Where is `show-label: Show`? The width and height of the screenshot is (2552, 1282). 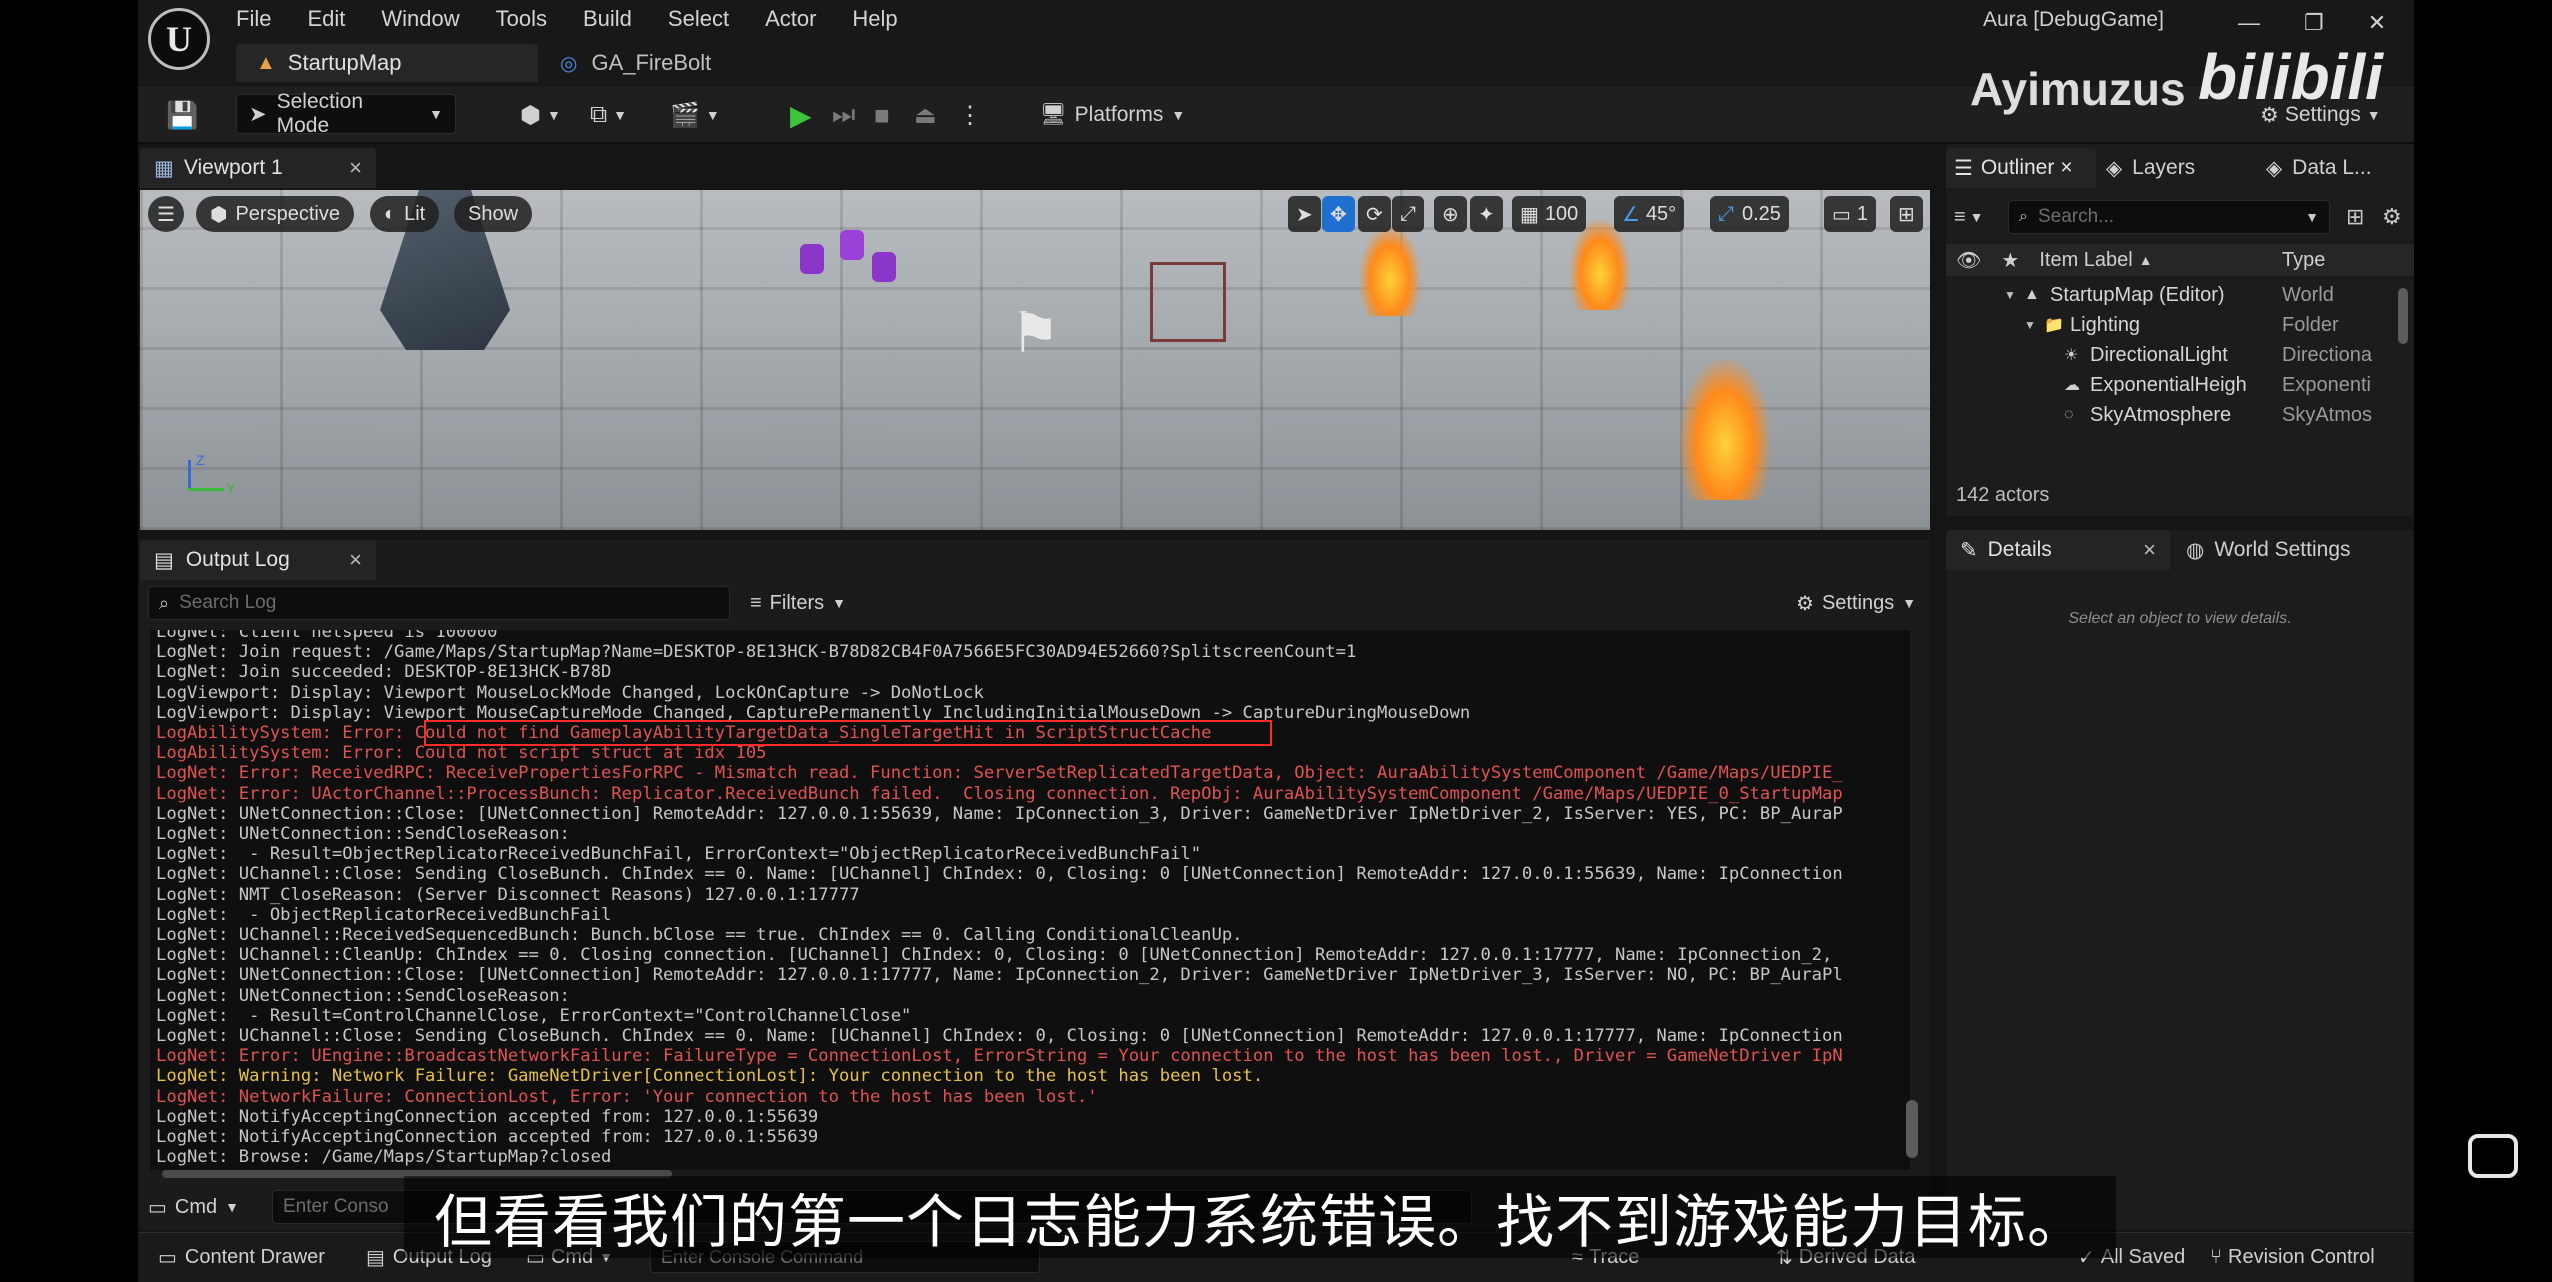 show-label: Show is located at coordinates (493, 213).